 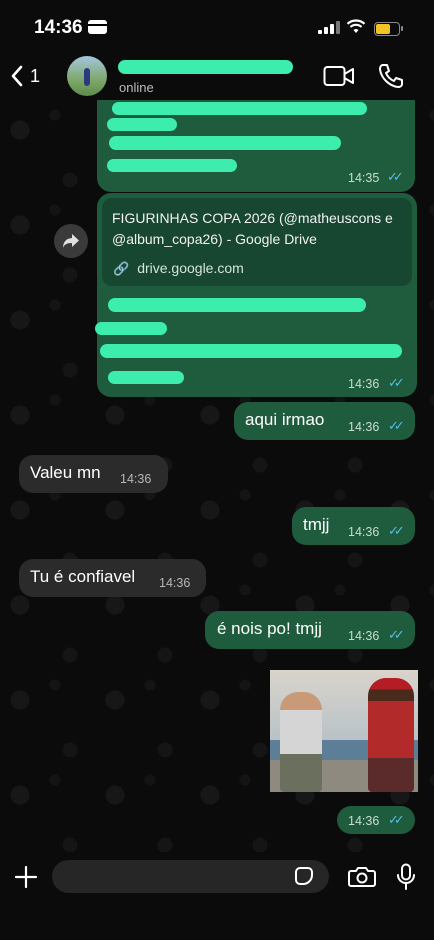 What do you see at coordinates (136, 87) in the screenshot?
I see `contact-status: online` at bounding box center [136, 87].